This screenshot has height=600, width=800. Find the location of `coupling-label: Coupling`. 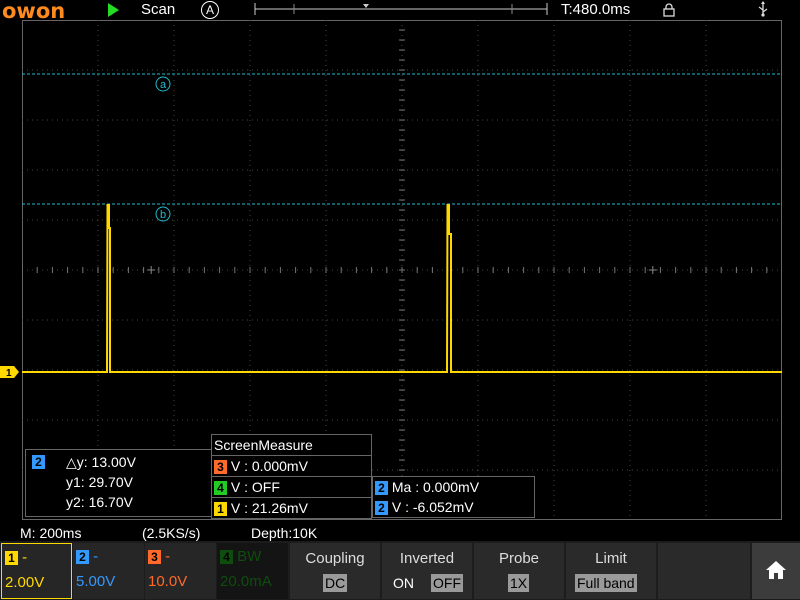

coupling-label: Coupling is located at coordinates (335, 558).